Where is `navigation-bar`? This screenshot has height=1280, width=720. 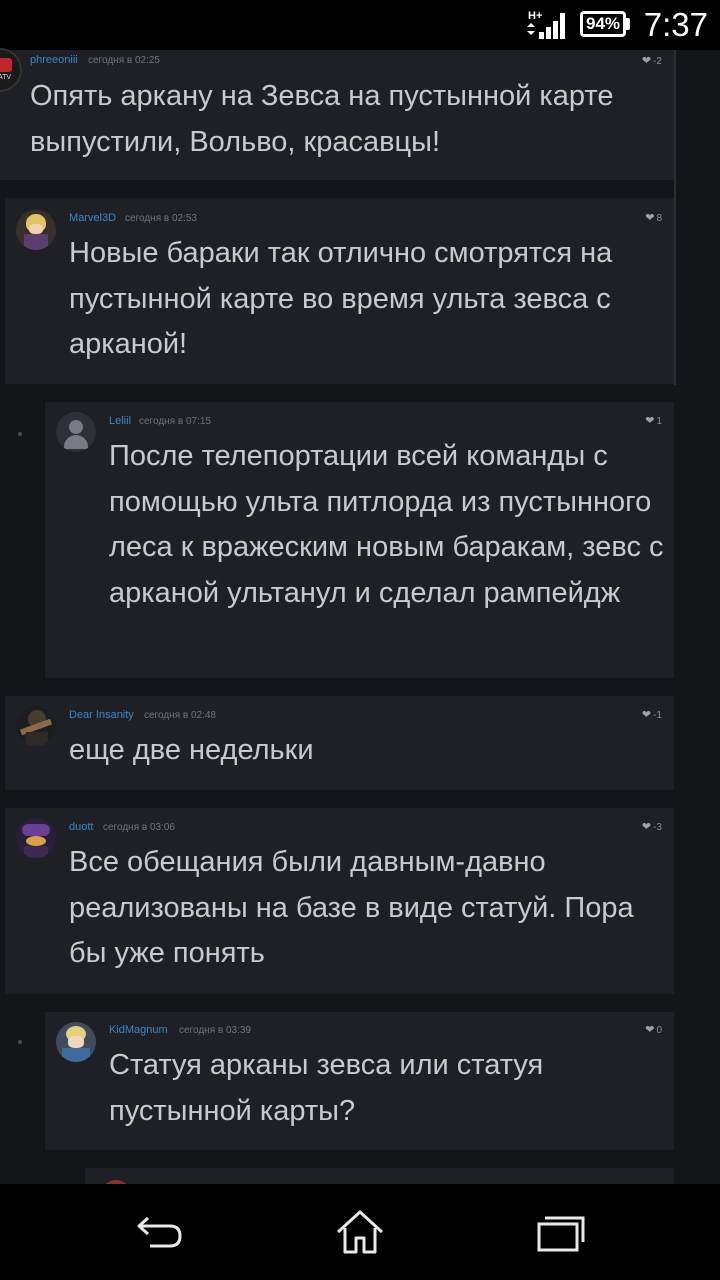 navigation-bar is located at coordinates (360, 1232).